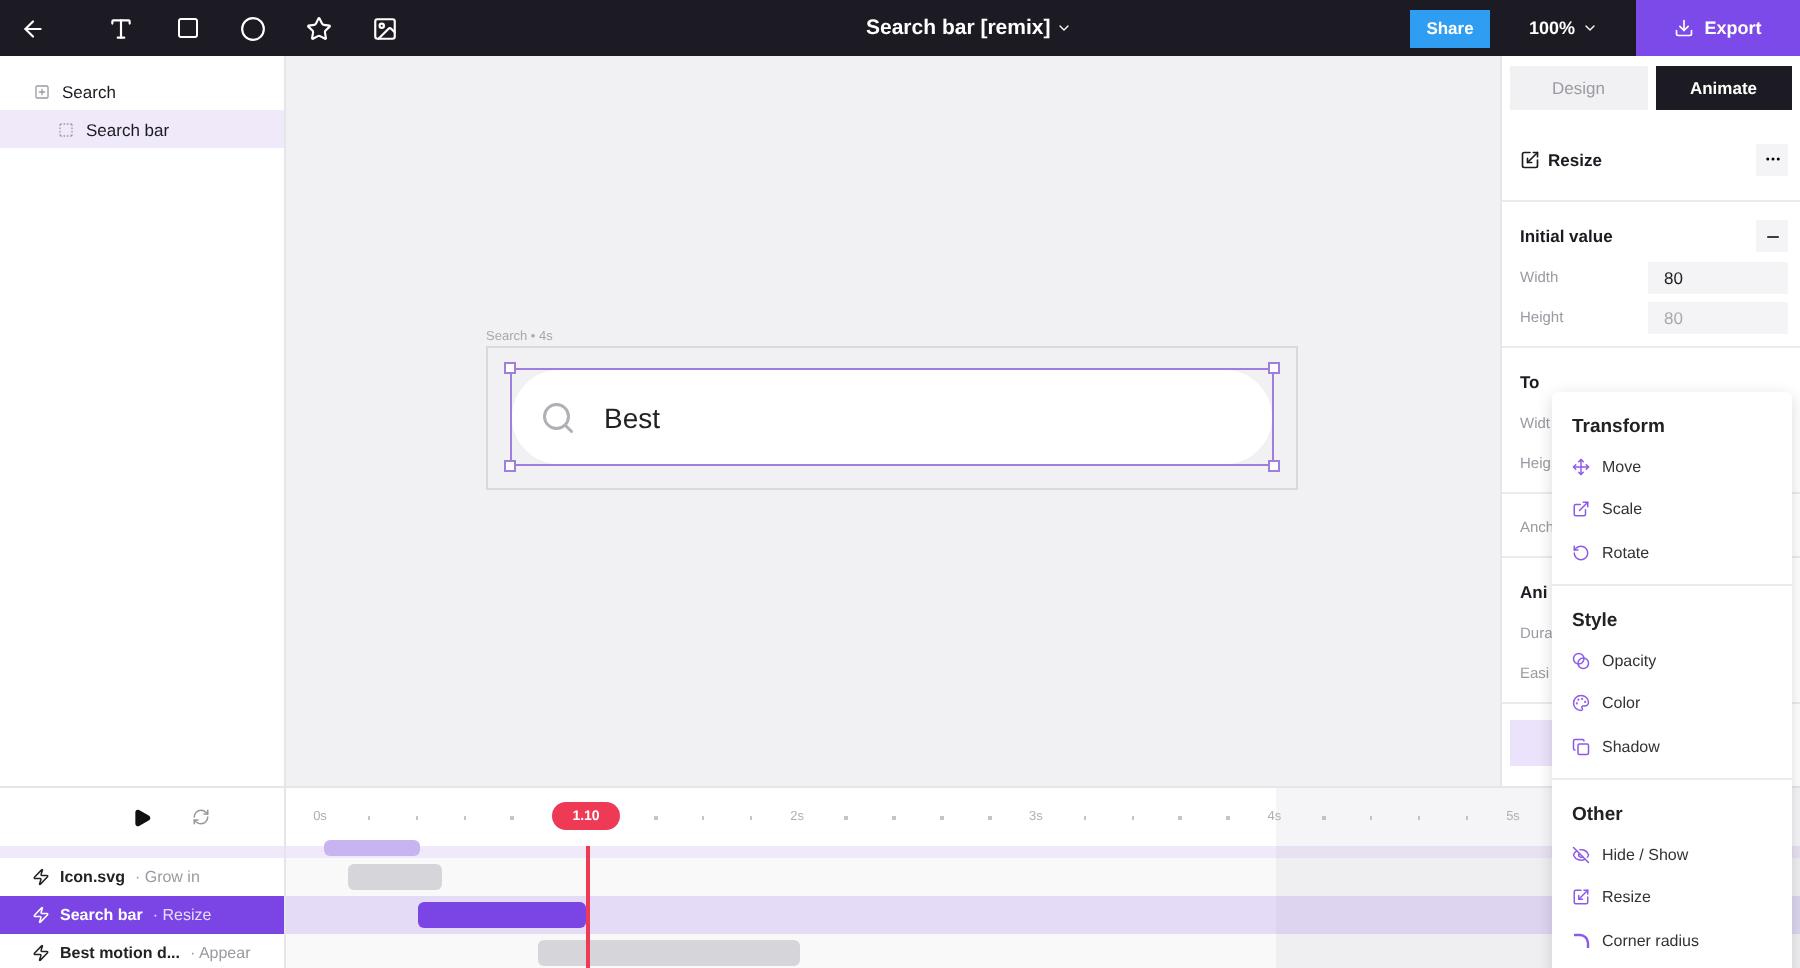 This screenshot has width=1800, height=968. Describe the element at coordinates (1723, 88) in the screenshot. I see `panel-tab: Animate` at that location.